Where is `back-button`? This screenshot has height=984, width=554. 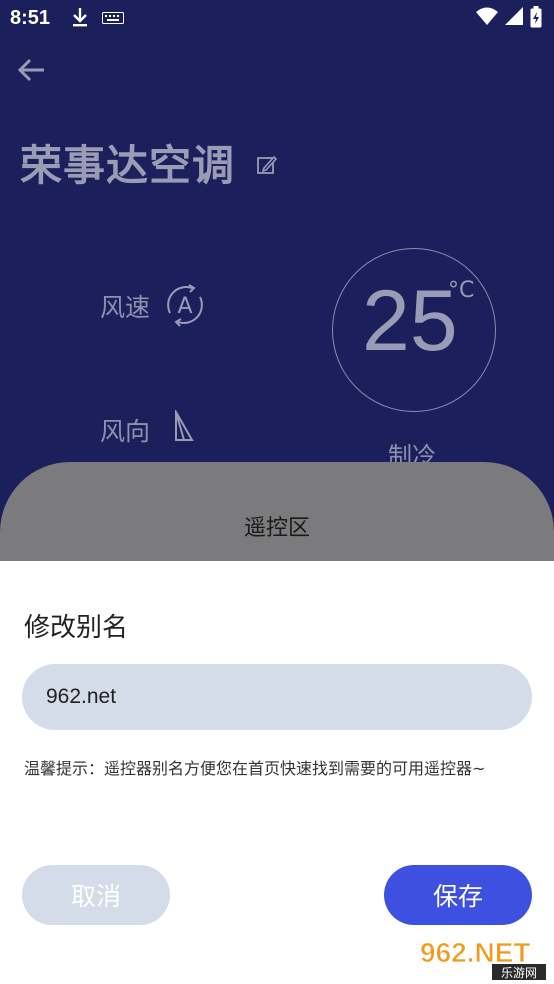
back-button is located at coordinates (34, 72).